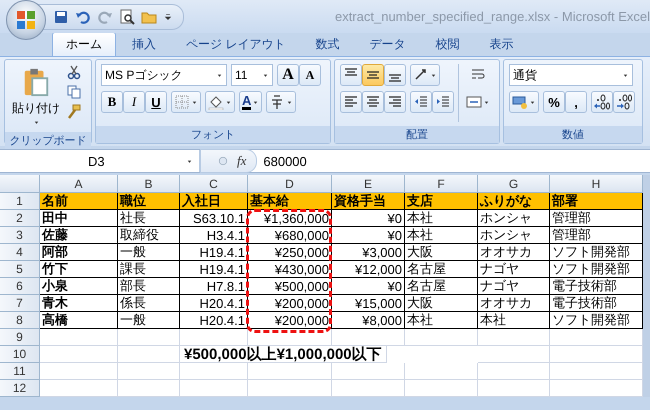 The width and height of the screenshot is (650, 410). I want to click on insert-function-button: fx, so click(241, 161).